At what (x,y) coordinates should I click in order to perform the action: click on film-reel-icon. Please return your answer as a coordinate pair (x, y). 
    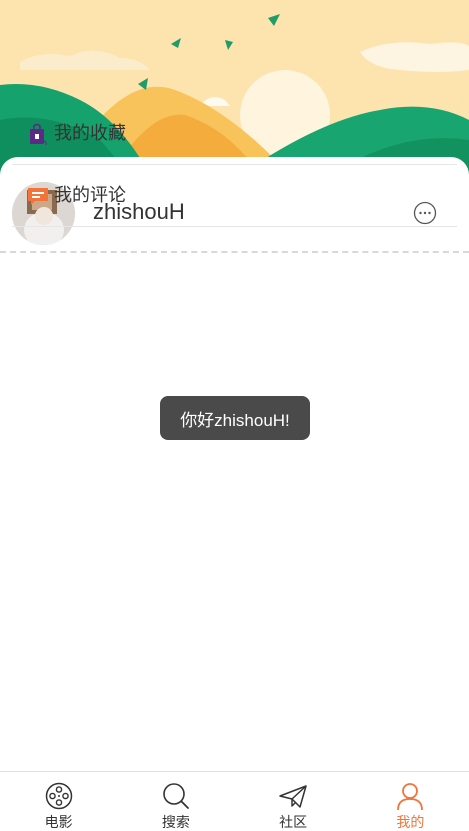
    Looking at the image, I should click on (58, 796).